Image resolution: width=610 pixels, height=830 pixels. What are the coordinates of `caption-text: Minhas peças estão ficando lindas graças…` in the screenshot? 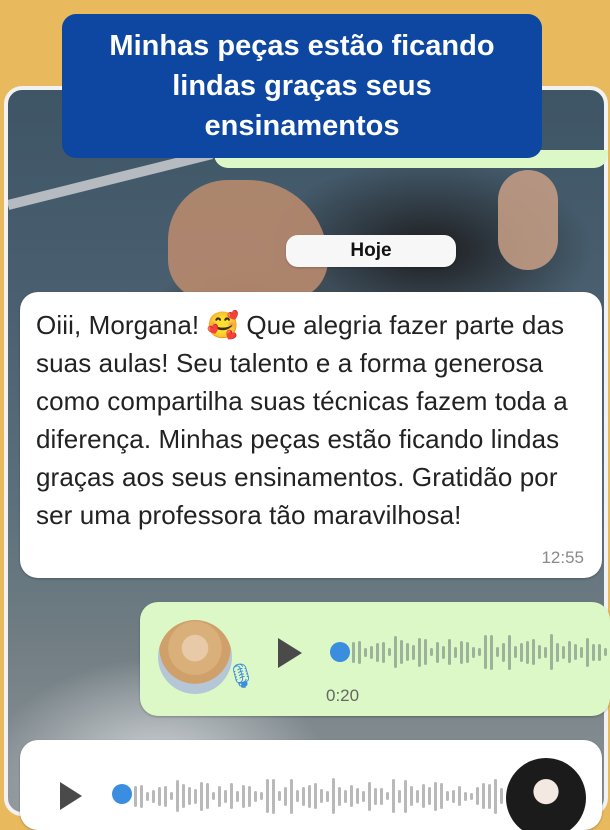 It's located at (302, 86).